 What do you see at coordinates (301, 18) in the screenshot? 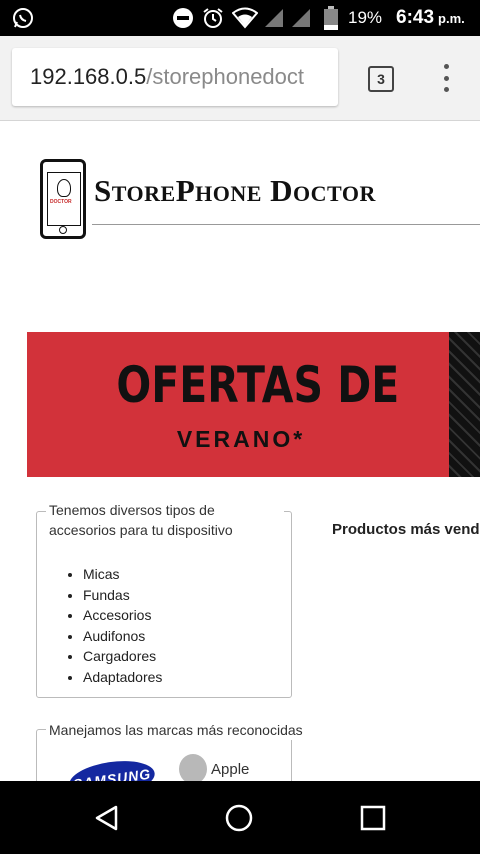
I see `signal-icon-secondary` at bounding box center [301, 18].